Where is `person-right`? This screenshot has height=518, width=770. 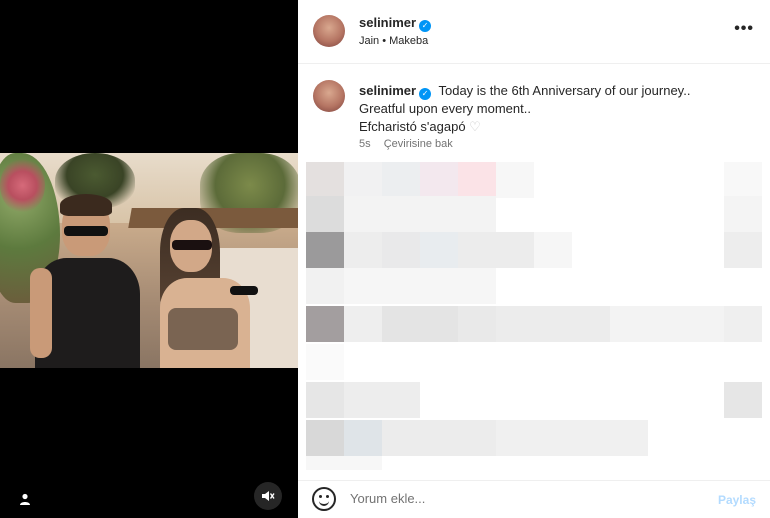
person-right is located at coordinates (207, 288).